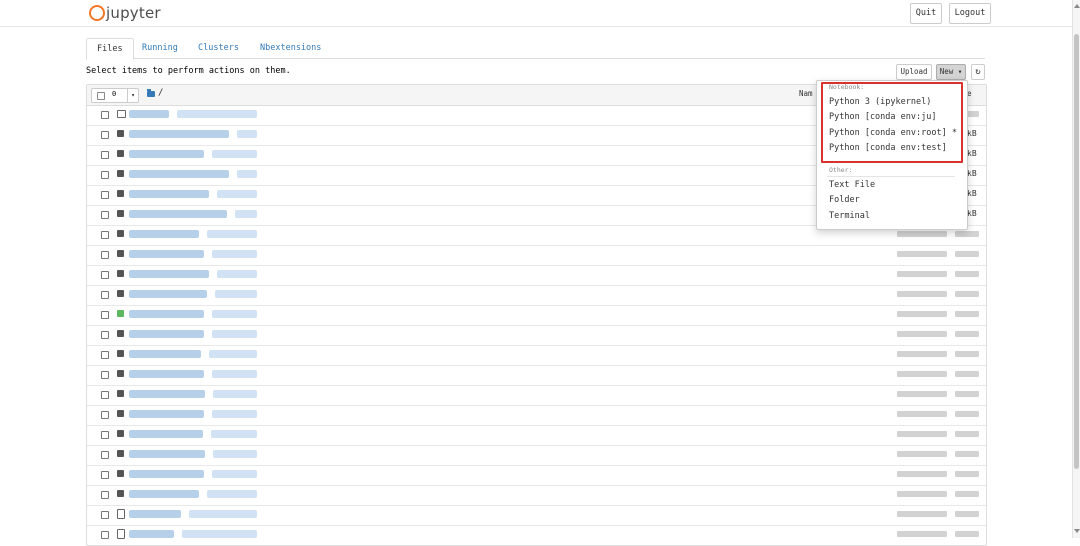 This screenshot has height=546, width=1080. I want to click on row-file-size: kB, so click(972, 133).